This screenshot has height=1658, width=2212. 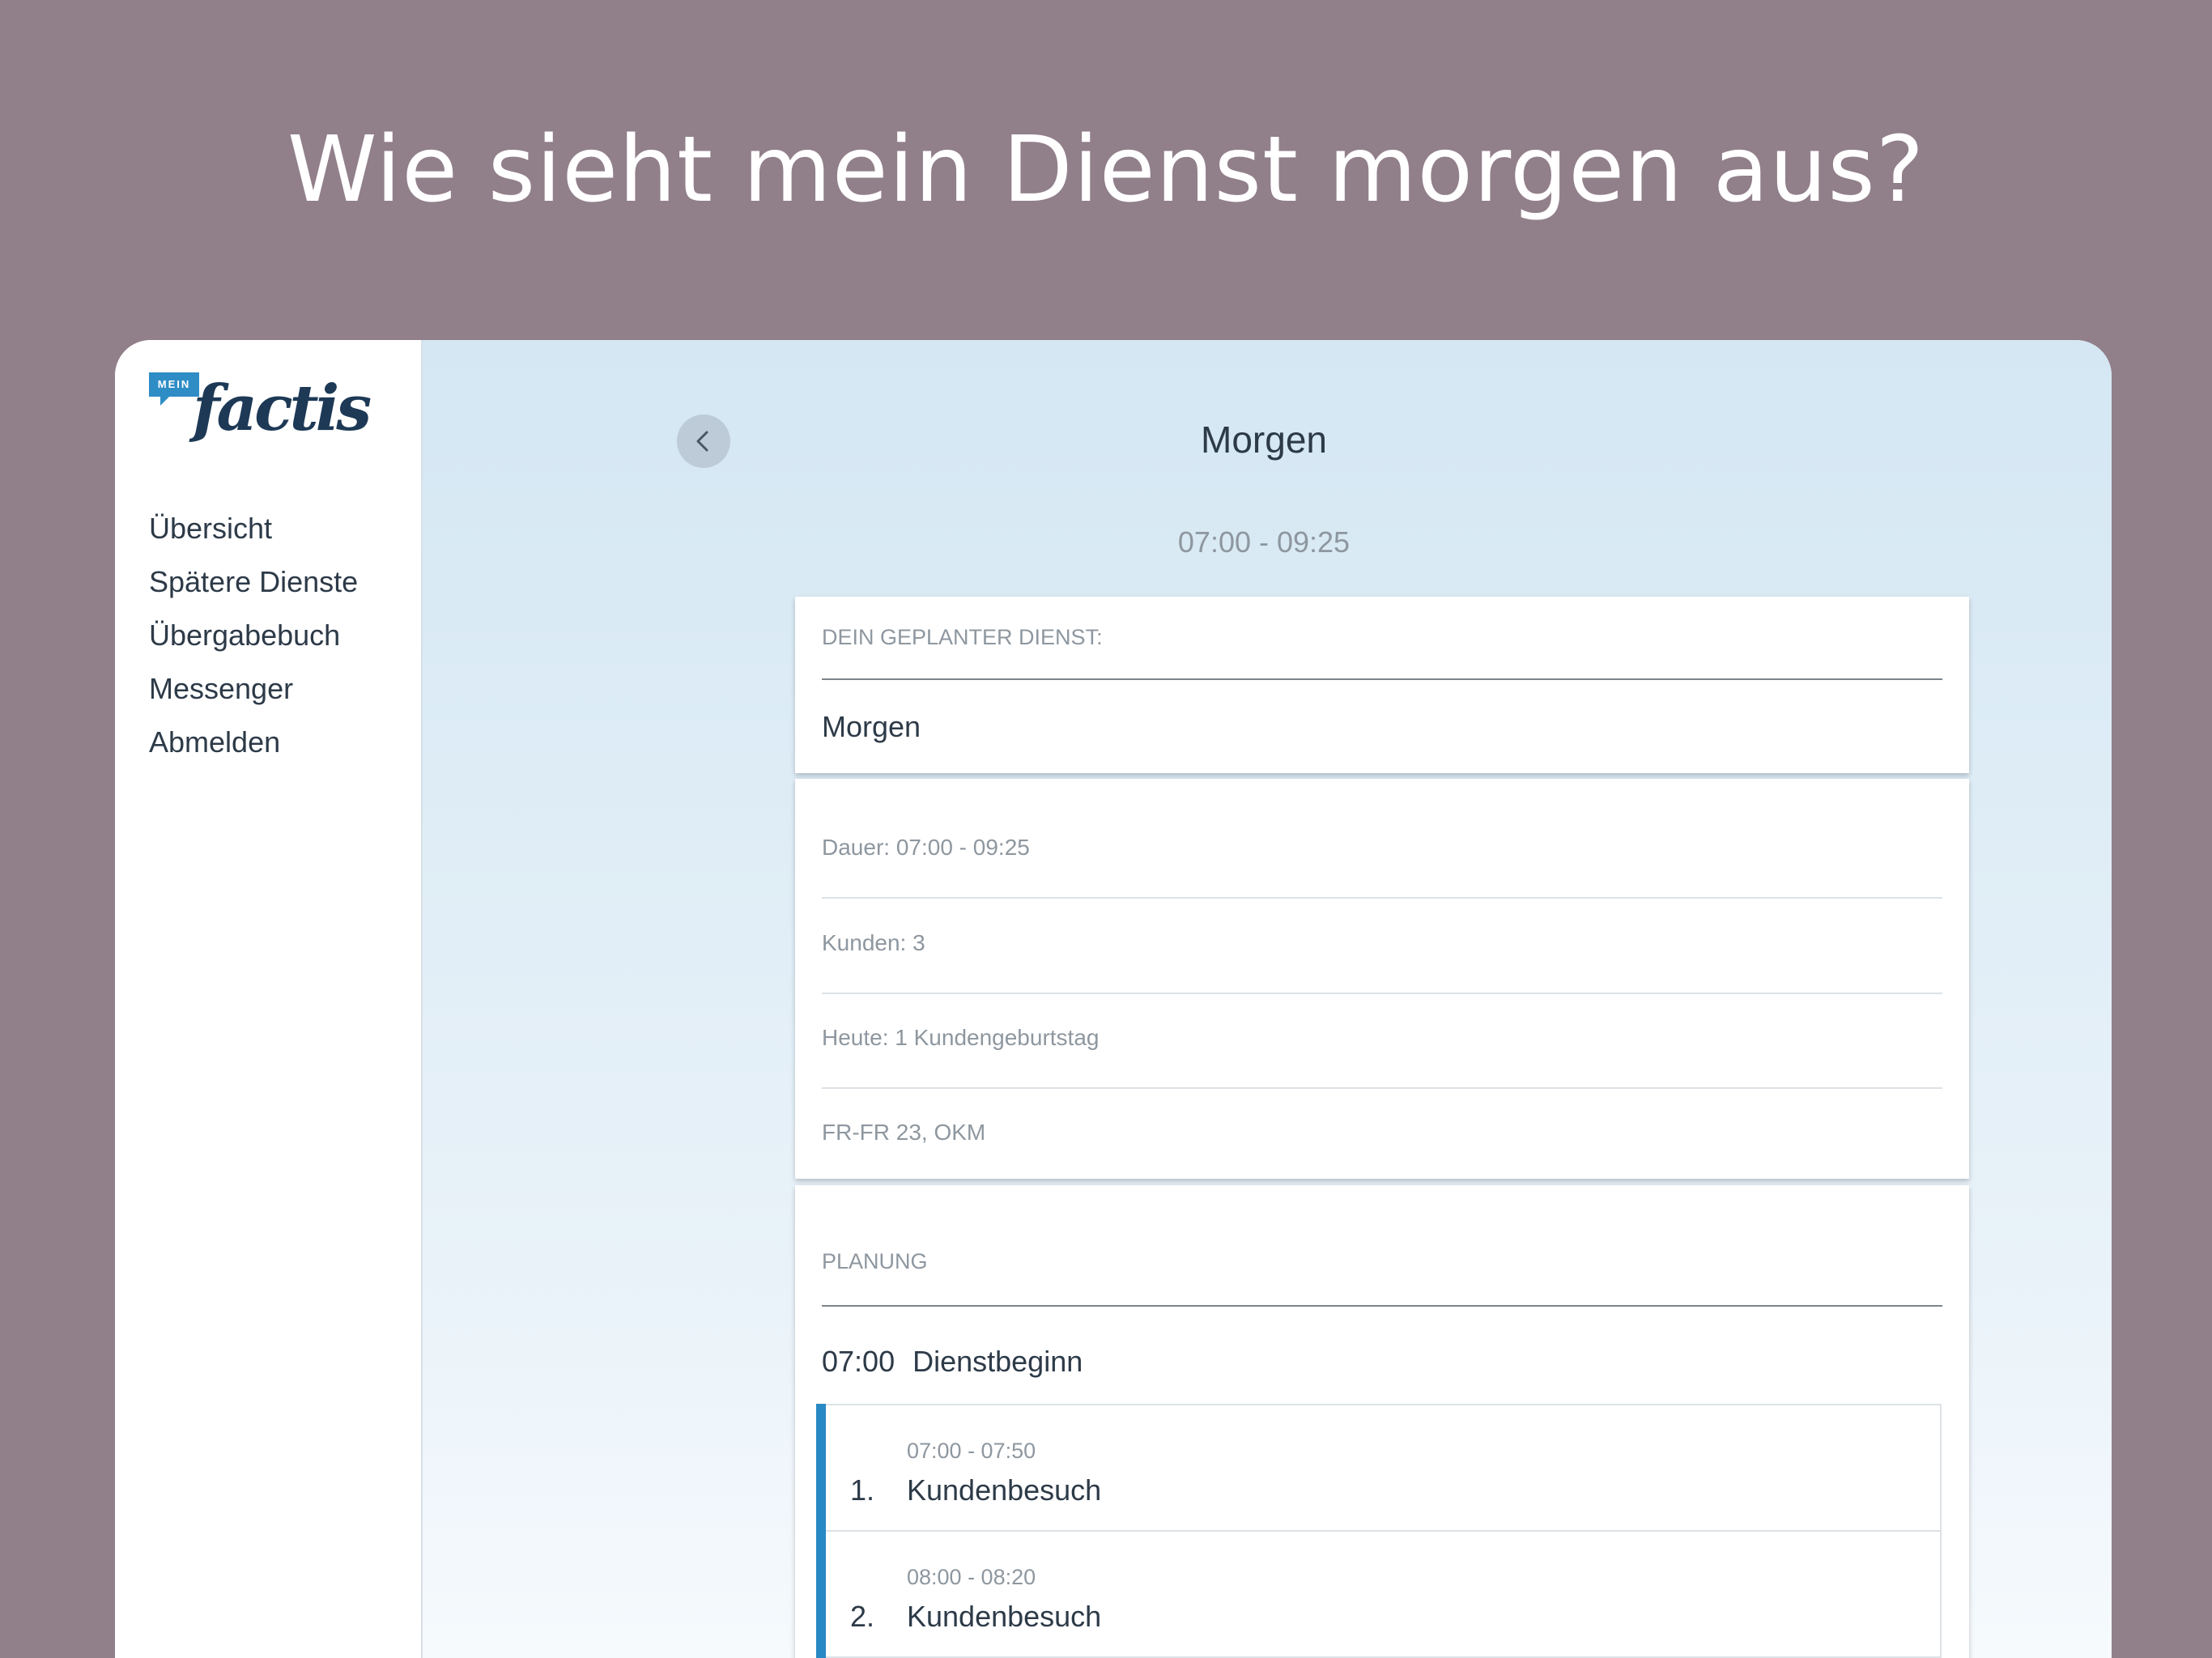 What do you see at coordinates (904, 1132) in the screenshot?
I see `detail-tour: FR-FR 23, OKM` at bounding box center [904, 1132].